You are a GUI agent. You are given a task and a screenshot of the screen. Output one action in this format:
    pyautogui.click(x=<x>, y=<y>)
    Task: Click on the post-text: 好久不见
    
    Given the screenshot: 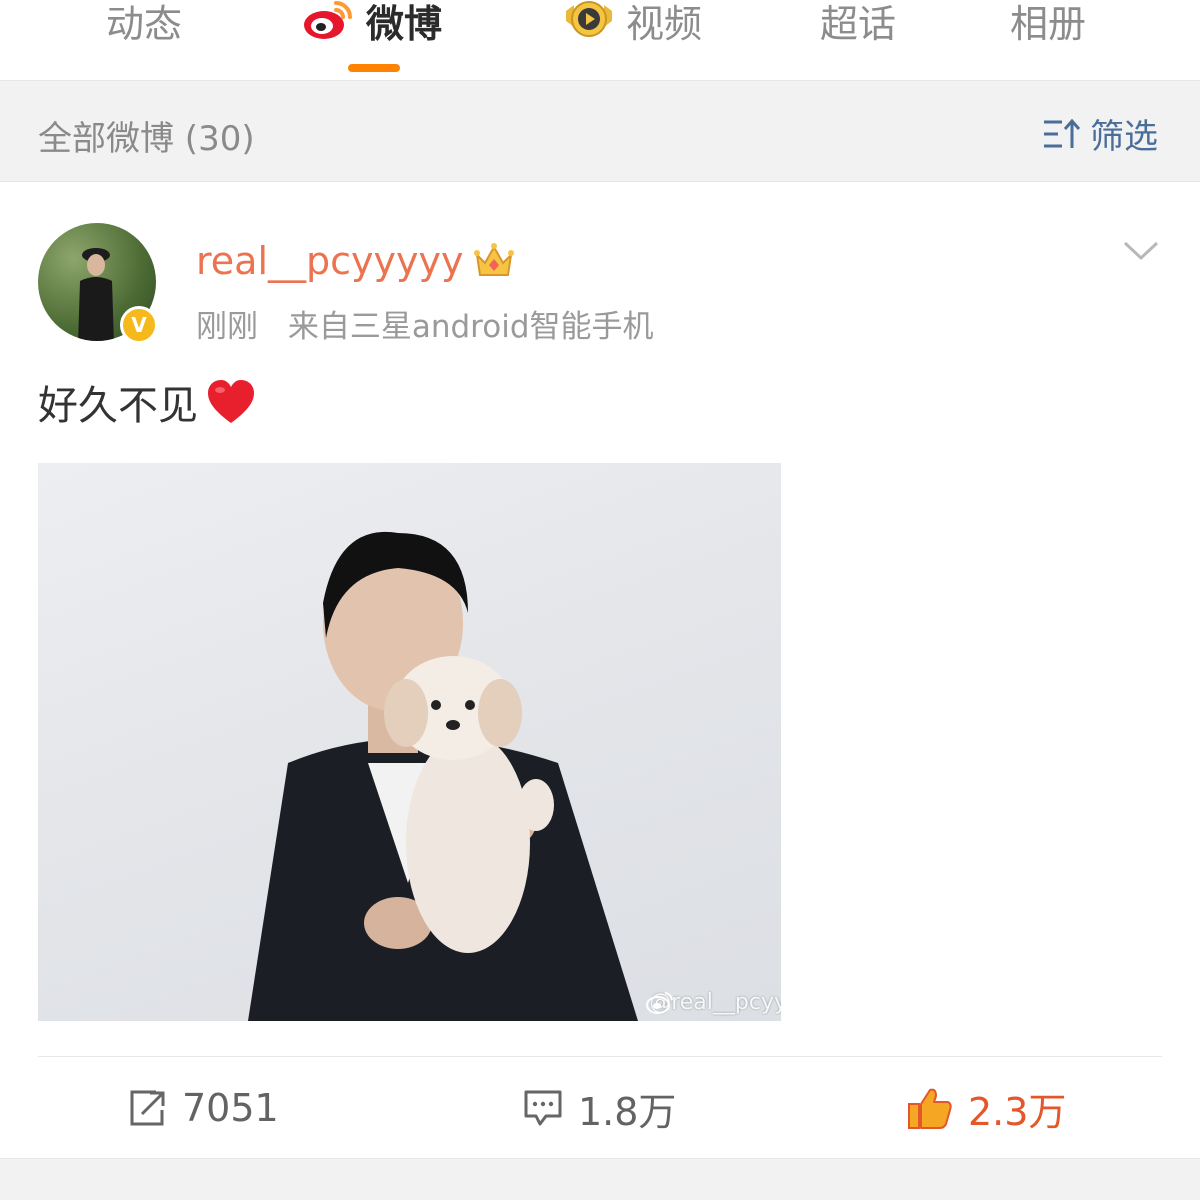 What is the action you would take?
    pyautogui.click(x=147, y=402)
    